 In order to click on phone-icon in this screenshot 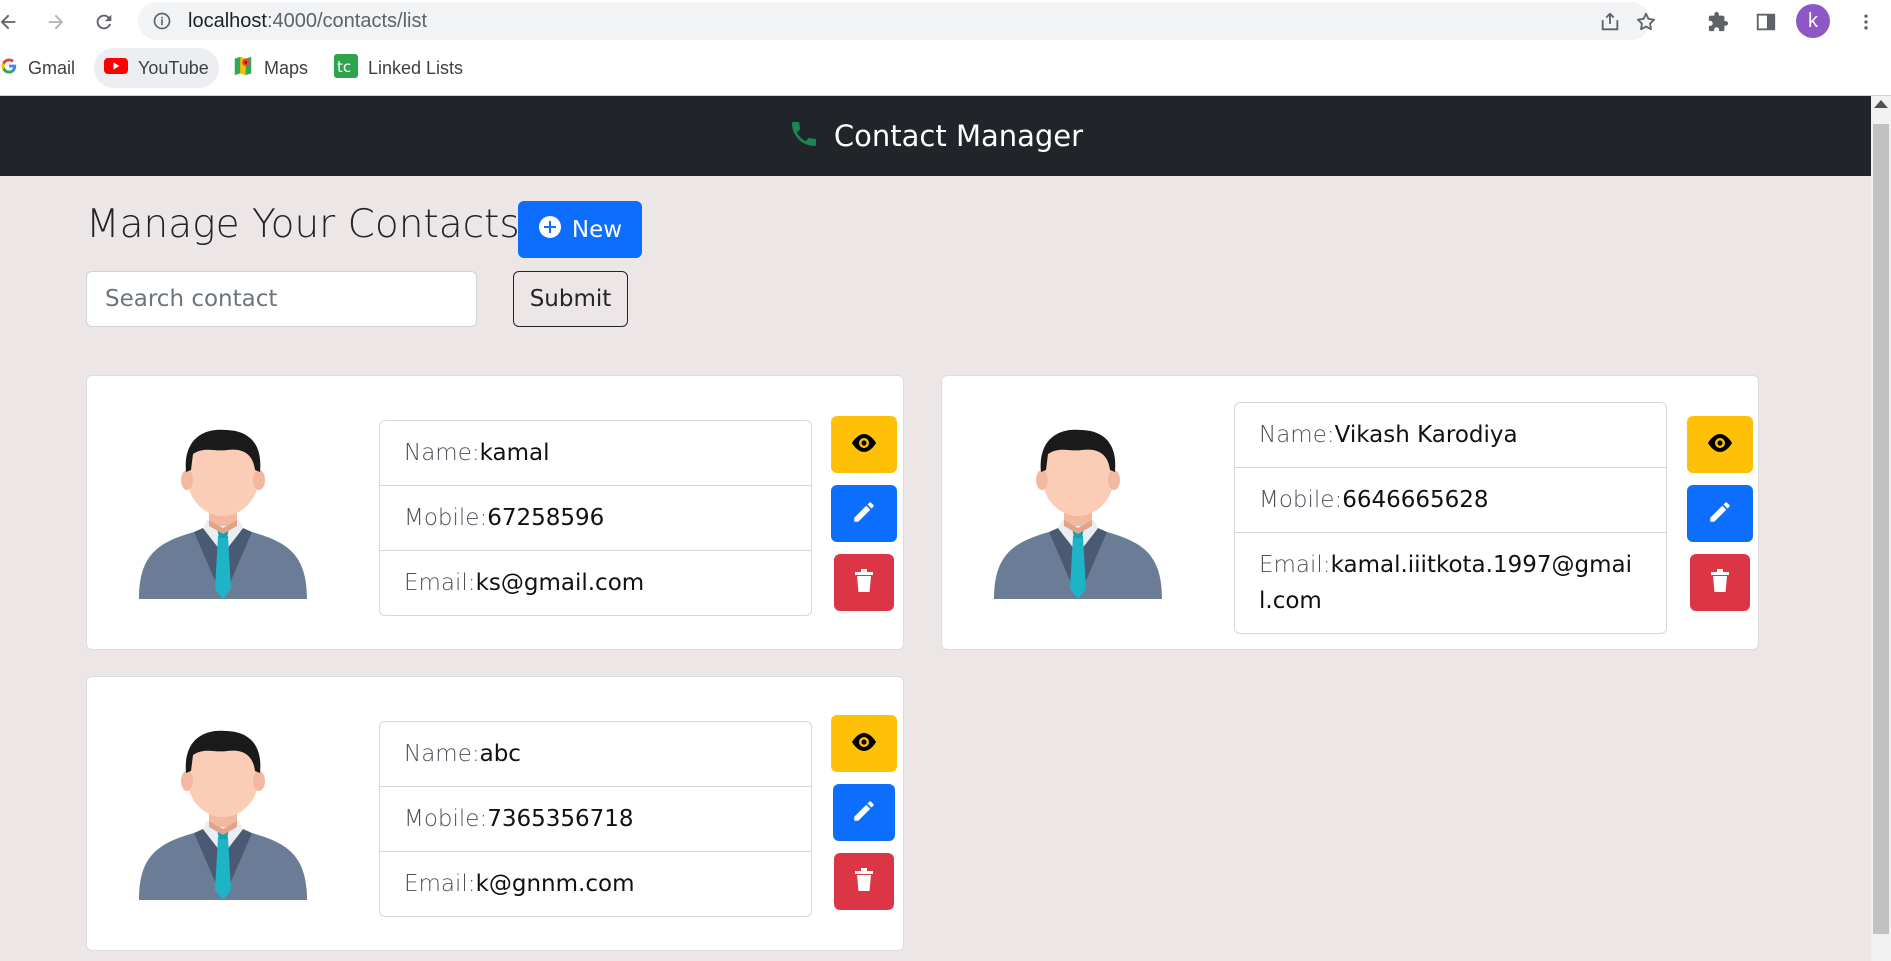, I will do `click(804, 136)`.